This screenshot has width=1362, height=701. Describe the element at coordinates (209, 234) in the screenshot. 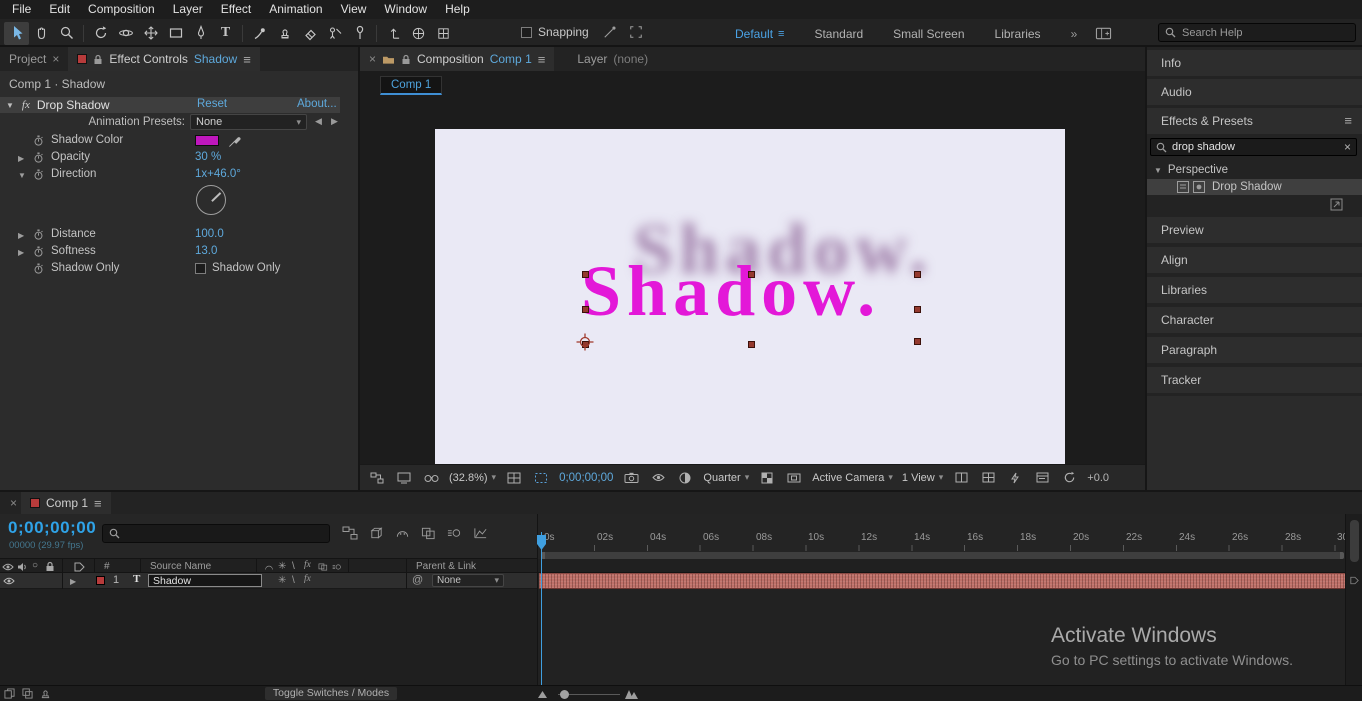

I see `distance-value: 100.0` at that location.